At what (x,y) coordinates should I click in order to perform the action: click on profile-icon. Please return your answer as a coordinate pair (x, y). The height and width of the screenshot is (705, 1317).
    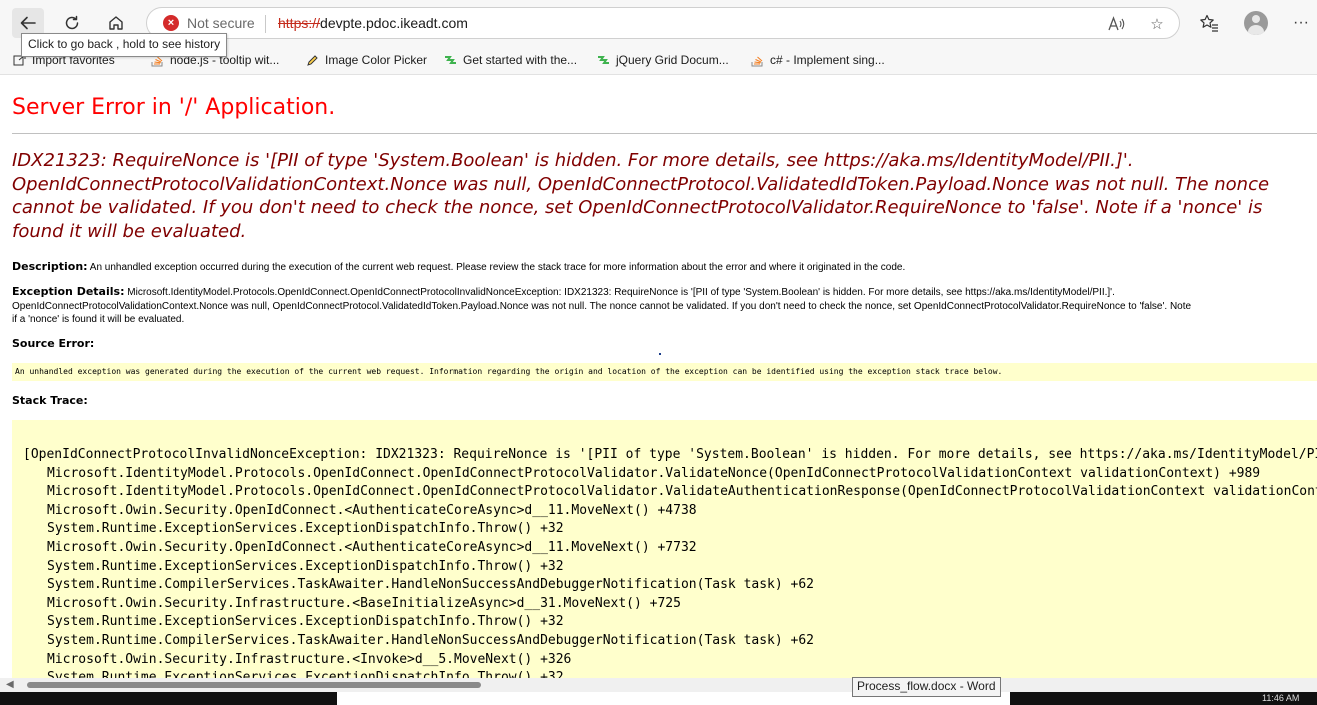
    Looking at the image, I should click on (1256, 23).